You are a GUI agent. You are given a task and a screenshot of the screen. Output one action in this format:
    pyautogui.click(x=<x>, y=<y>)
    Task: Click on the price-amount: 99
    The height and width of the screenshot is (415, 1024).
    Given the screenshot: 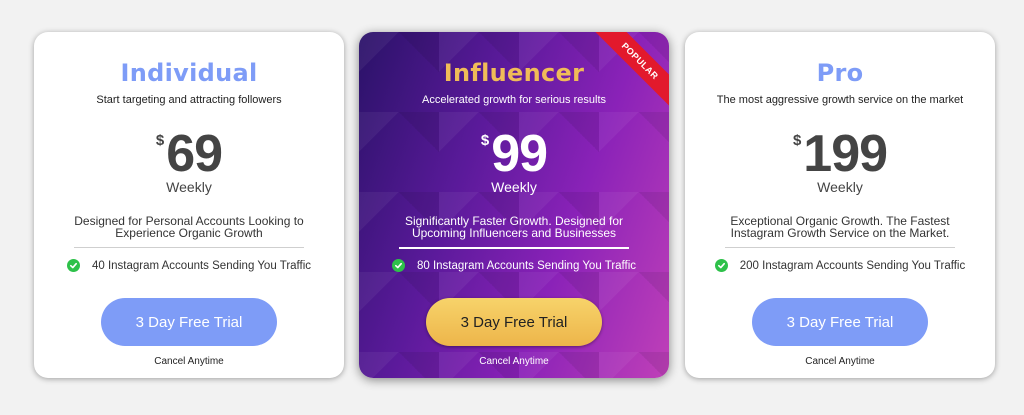 What is the action you would take?
    pyautogui.click(x=519, y=154)
    